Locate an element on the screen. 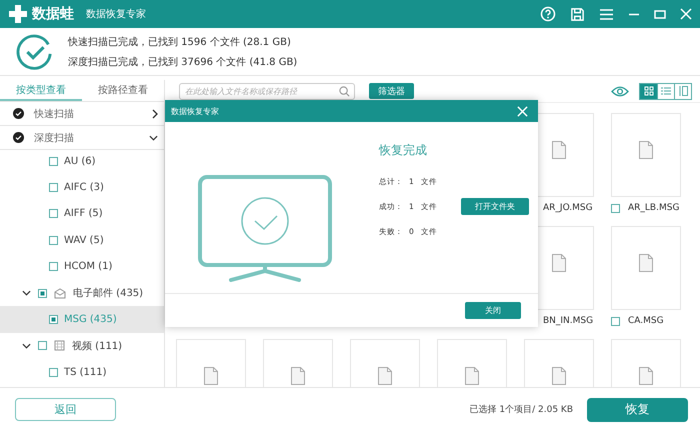 The height and width of the screenshot is (431, 700). file-name: AR_JO.MSG is located at coordinates (568, 208).